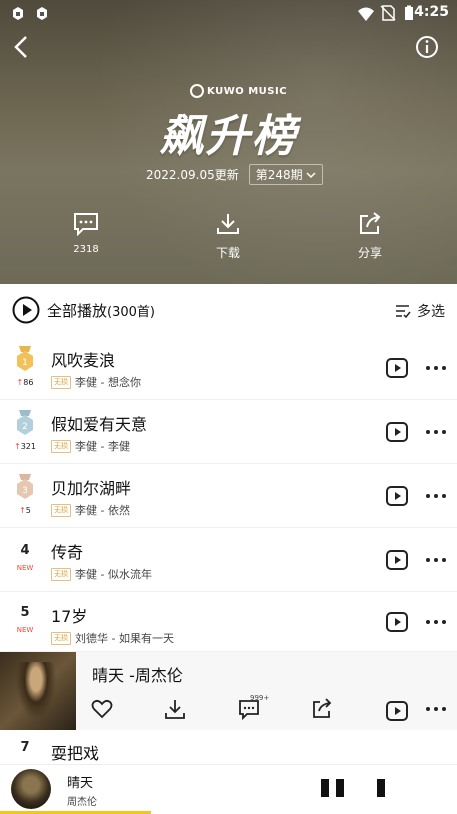  I want to click on play-all-button: 全部播放(300首), so click(101, 310).